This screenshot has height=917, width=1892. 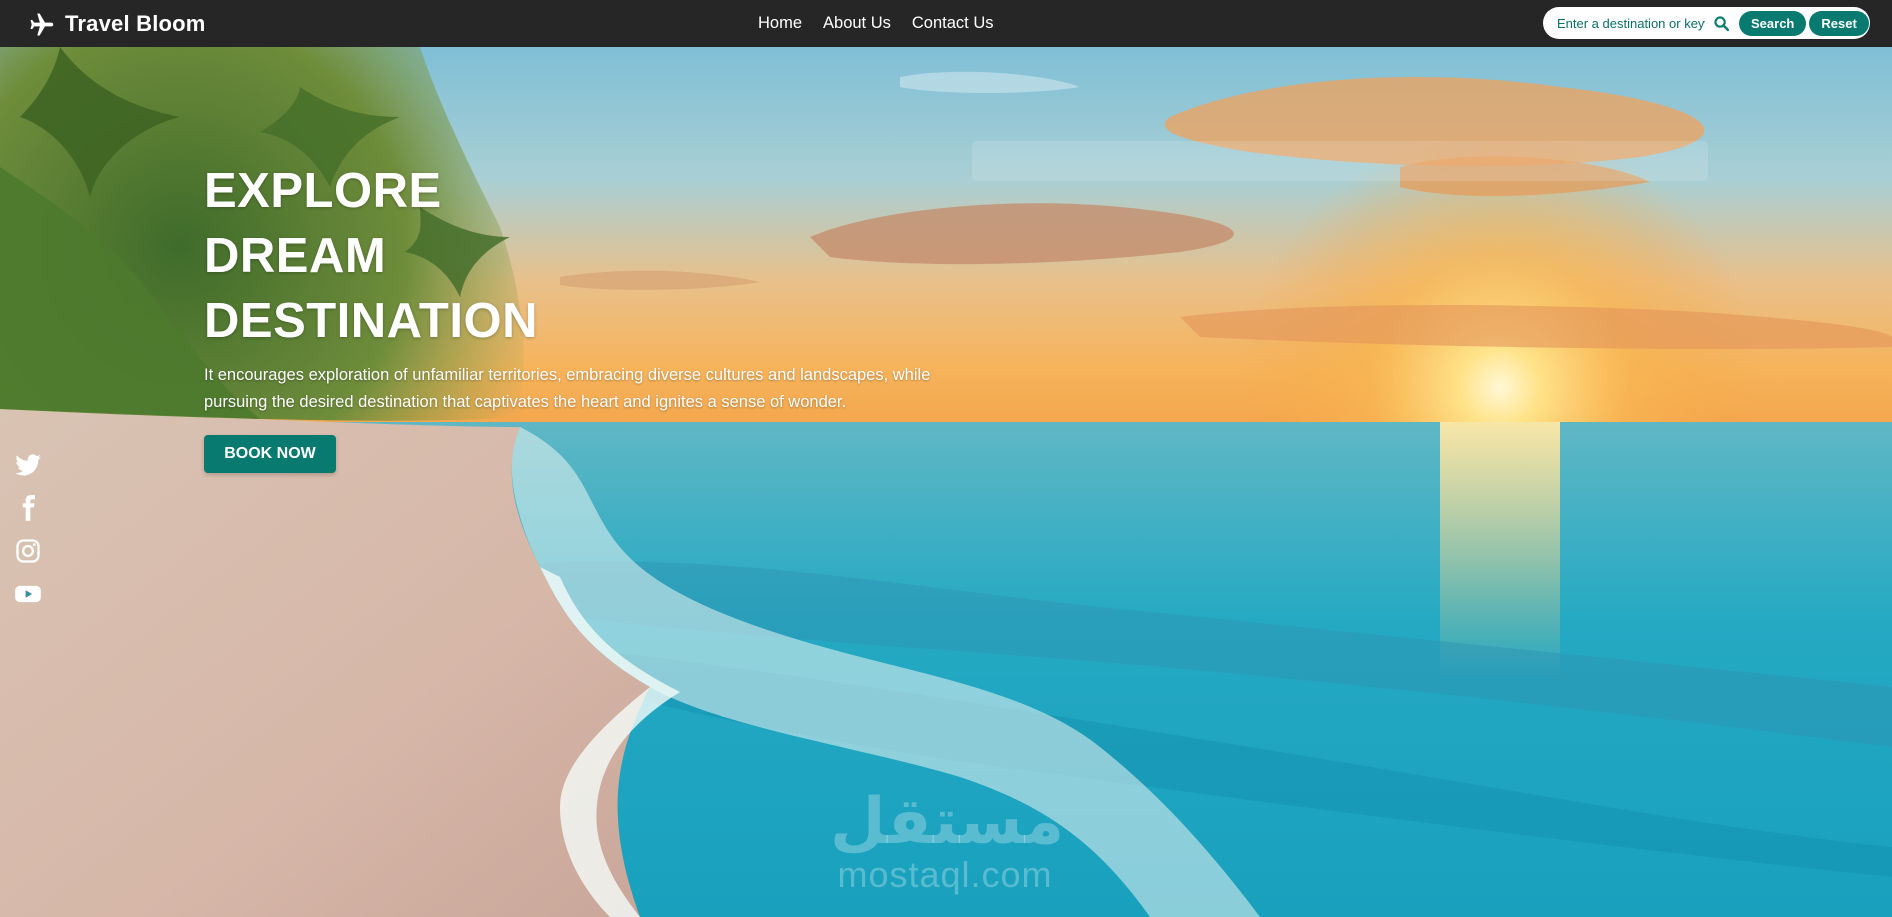 I want to click on twitter-icon, so click(x=28, y=465).